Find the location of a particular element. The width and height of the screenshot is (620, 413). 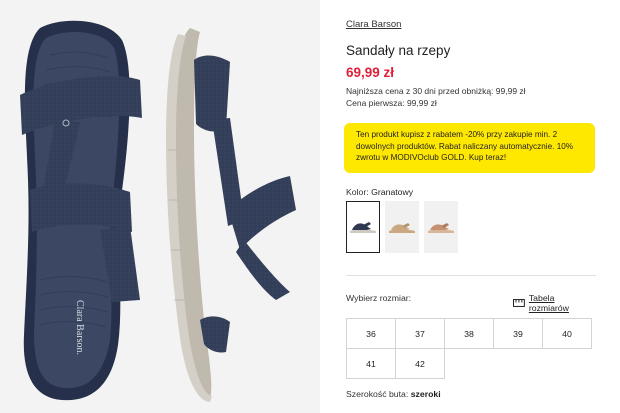

shoe-width-value: szeroki is located at coordinates (425, 394).